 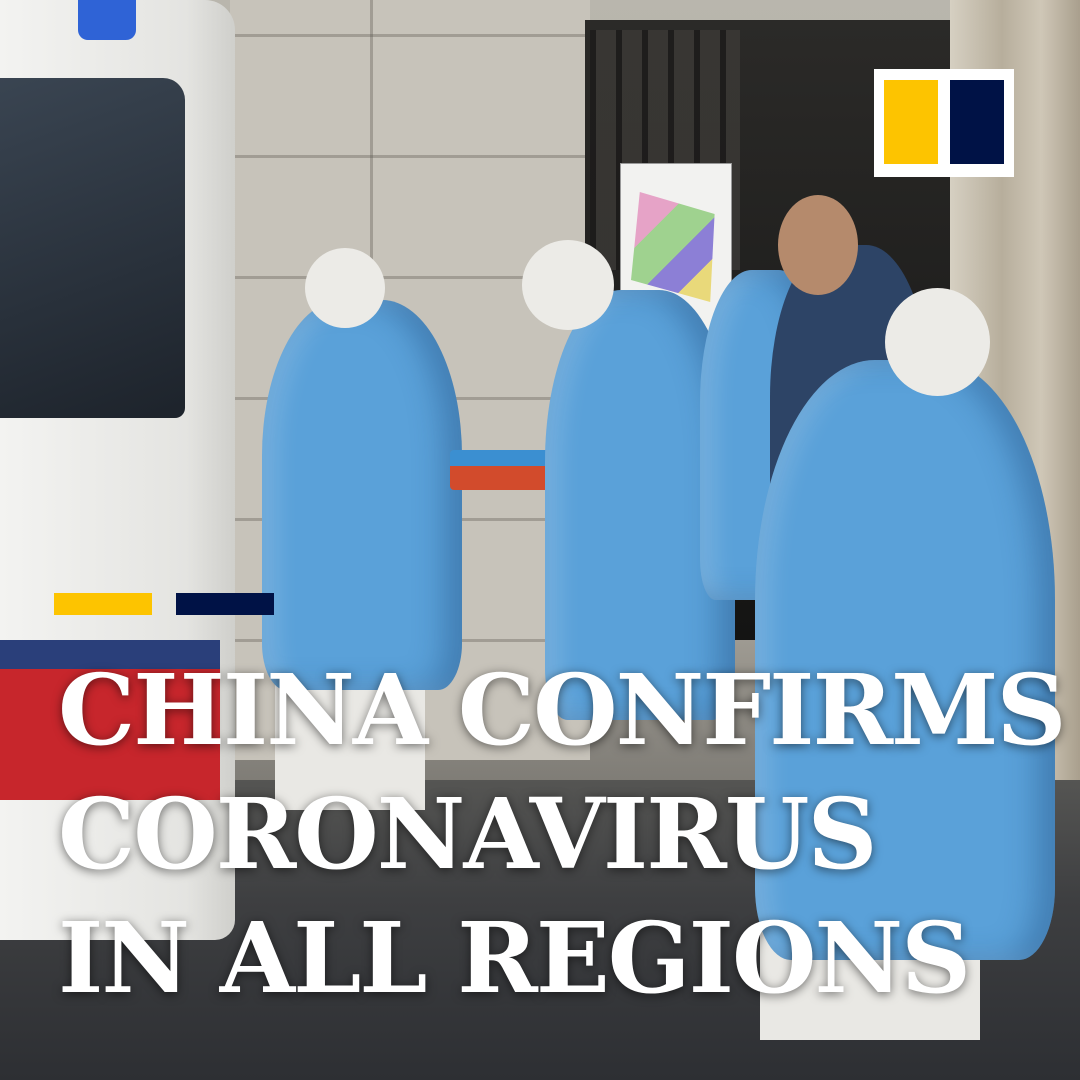 What do you see at coordinates (818, 245) in the screenshot?
I see `resident-head` at bounding box center [818, 245].